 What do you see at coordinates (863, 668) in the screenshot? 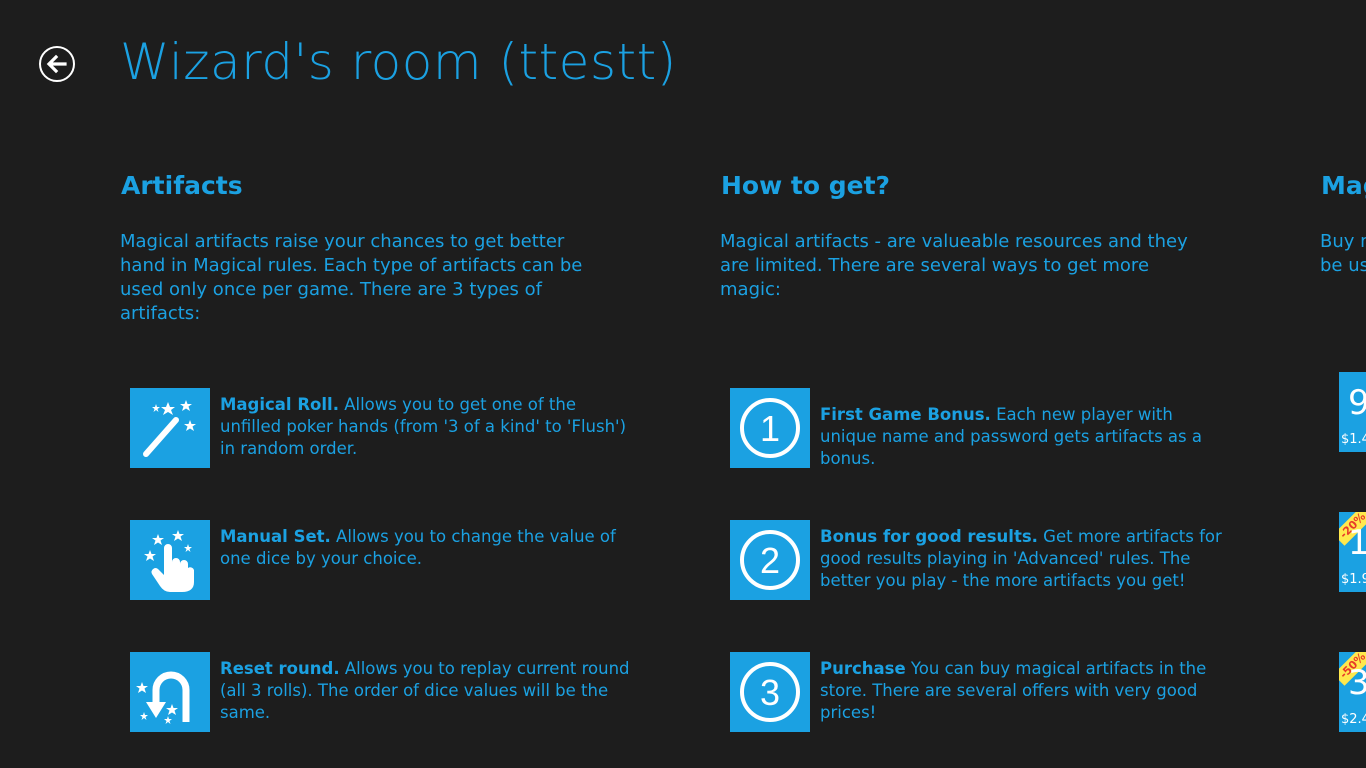
I see `how-to-get-name: Purchase` at bounding box center [863, 668].